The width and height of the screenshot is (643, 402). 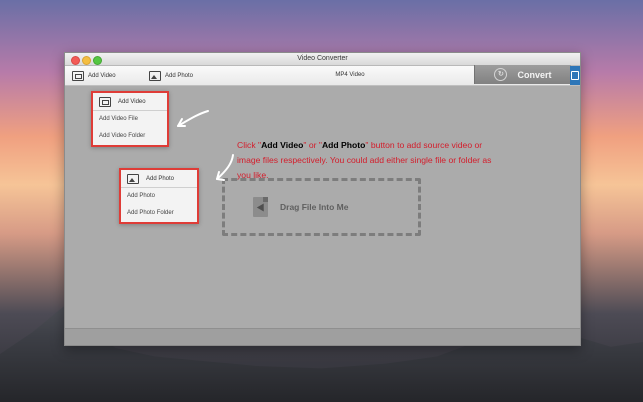 I want to click on add-photo-menu-header-label: Add Photo, so click(x=160, y=178).